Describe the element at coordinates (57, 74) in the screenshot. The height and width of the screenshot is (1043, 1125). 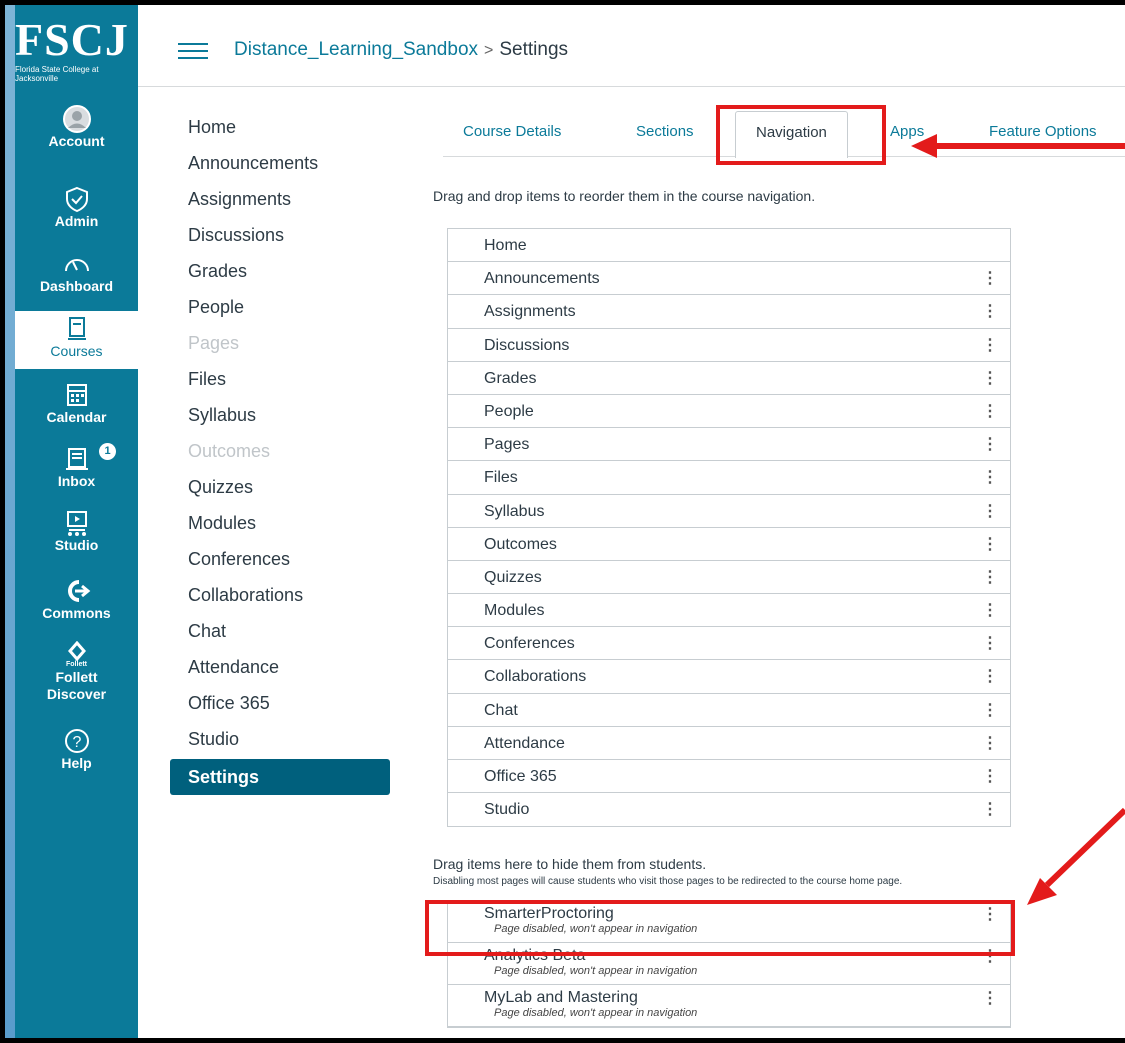
I see `logo-subtext: Florida State College at Jacksonville` at that location.